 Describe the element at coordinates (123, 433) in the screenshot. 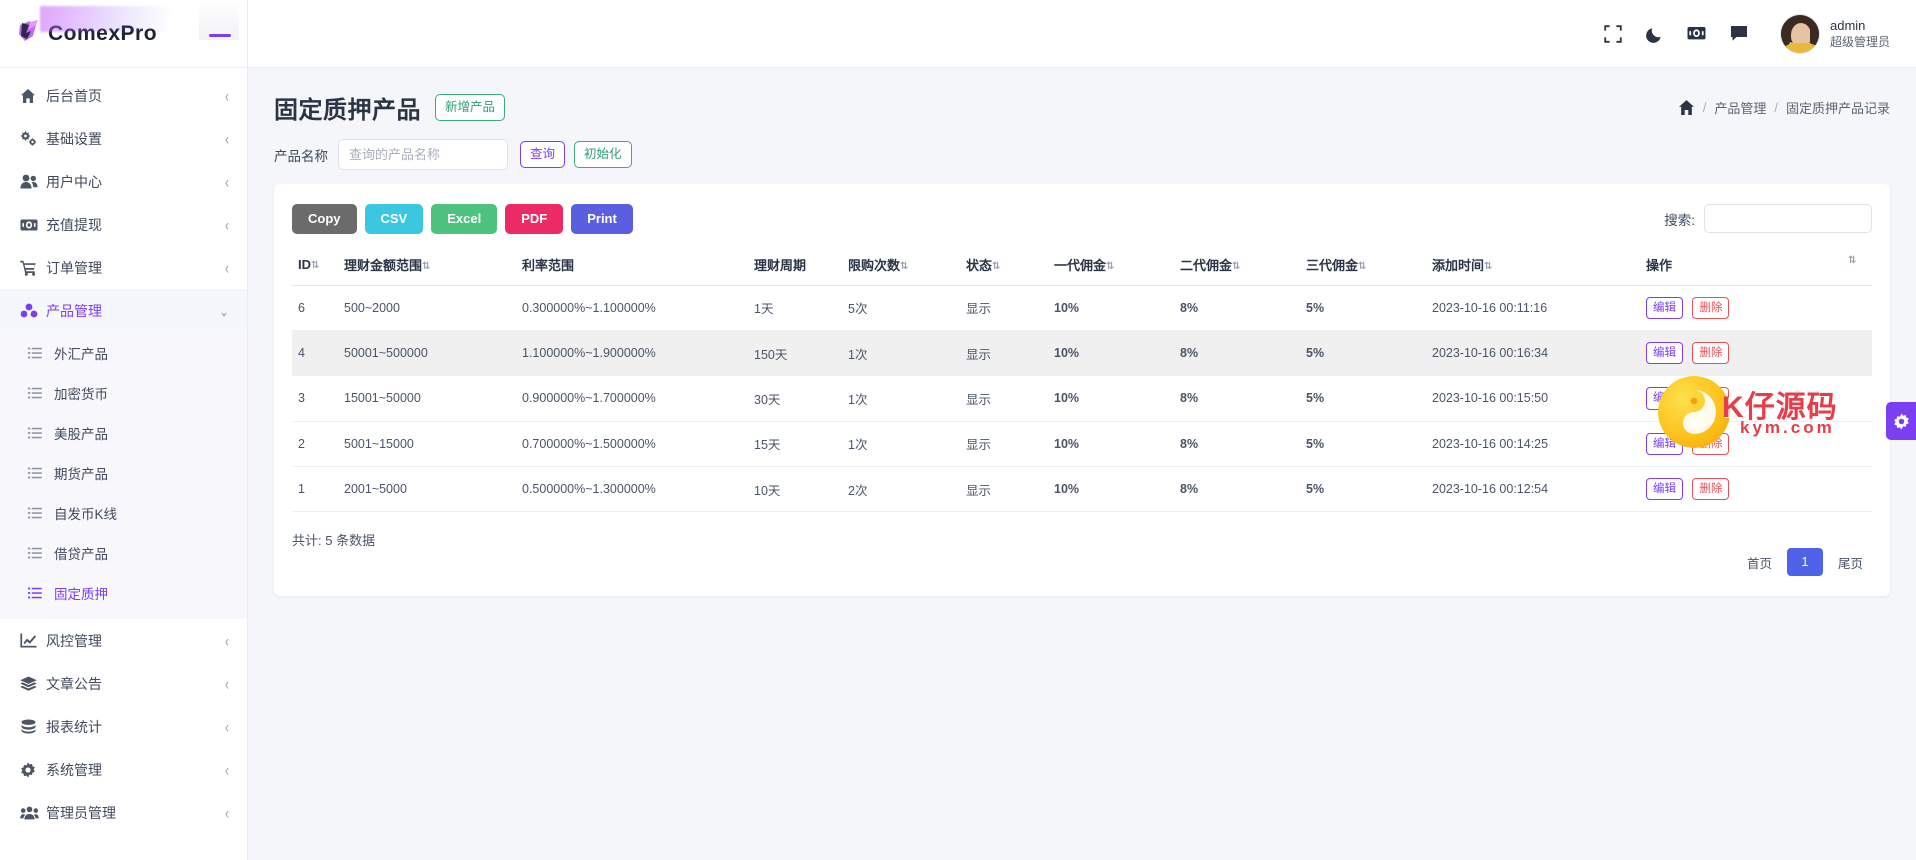

I see `sidebar-subitem-us-stocks: 美股产品` at that location.